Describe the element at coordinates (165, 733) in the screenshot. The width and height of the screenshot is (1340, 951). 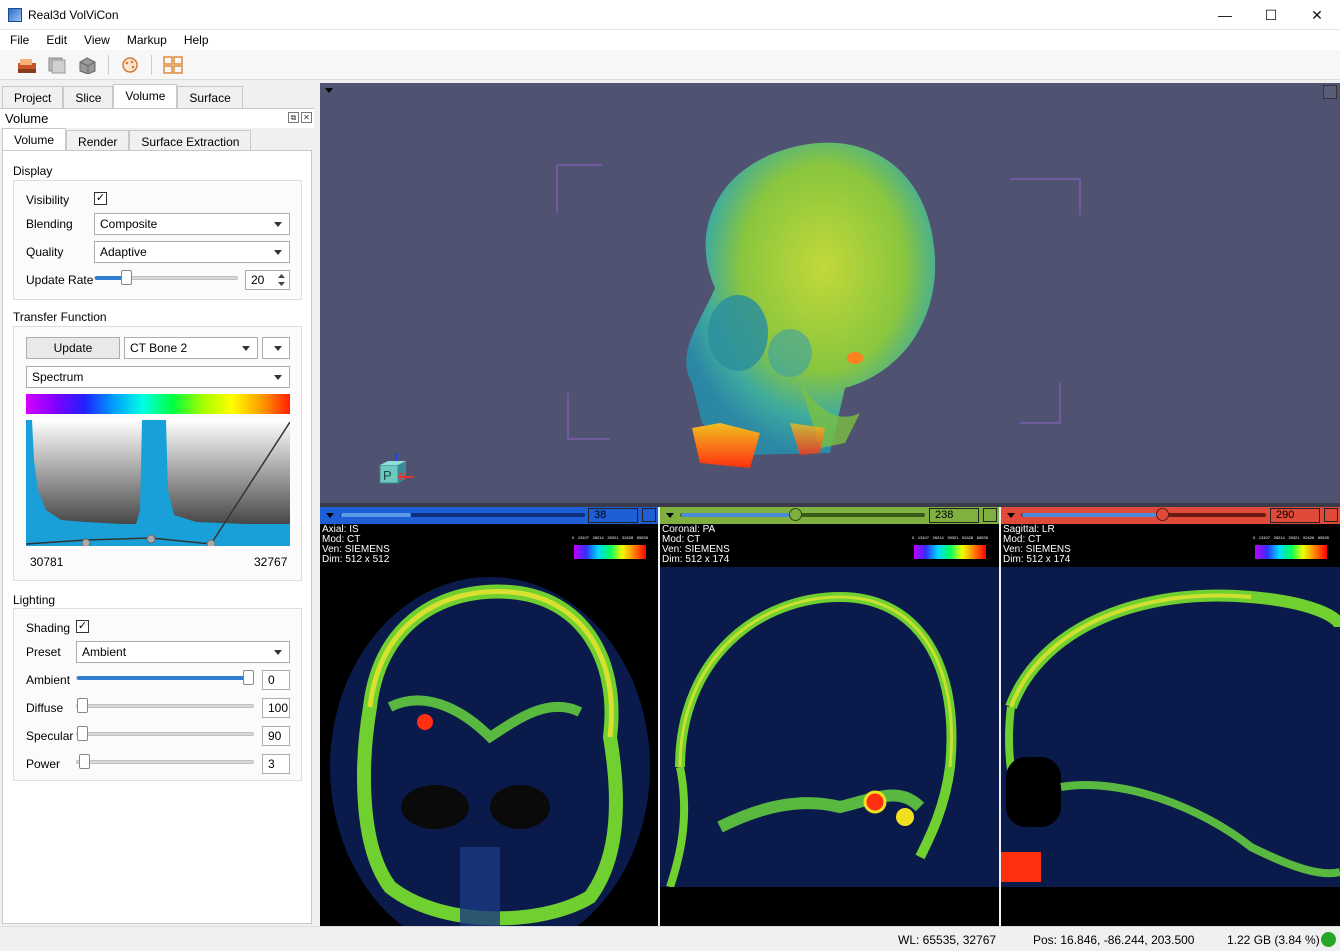
I see `specular-slider` at that location.